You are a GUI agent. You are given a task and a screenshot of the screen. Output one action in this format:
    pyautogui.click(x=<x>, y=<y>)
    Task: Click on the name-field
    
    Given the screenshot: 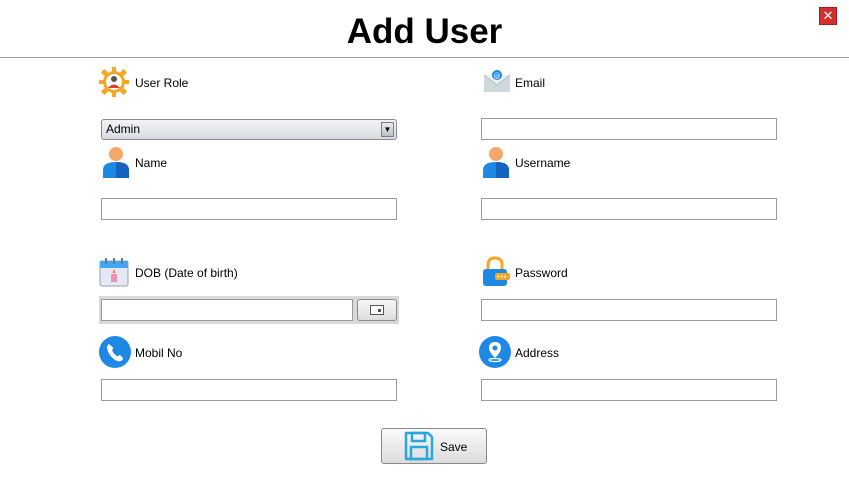 What is the action you would take?
    pyautogui.click(x=249, y=209)
    